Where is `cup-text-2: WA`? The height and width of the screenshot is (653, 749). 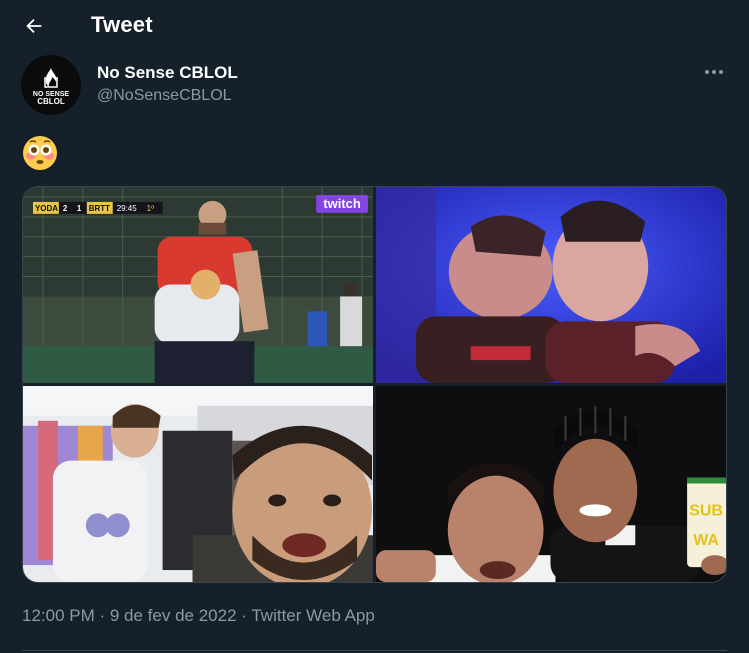 cup-text-2: WA is located at coordinates (706, 540).